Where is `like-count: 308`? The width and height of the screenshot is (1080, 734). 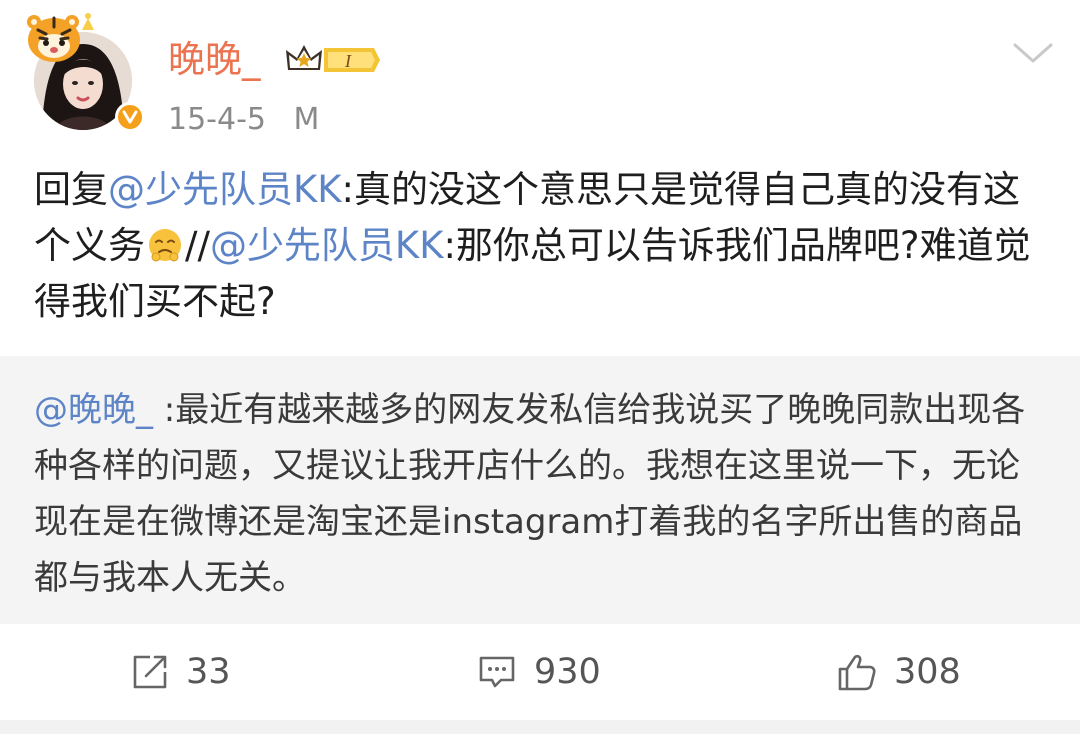
like-count: 308 is located at coordinates (927, 672).